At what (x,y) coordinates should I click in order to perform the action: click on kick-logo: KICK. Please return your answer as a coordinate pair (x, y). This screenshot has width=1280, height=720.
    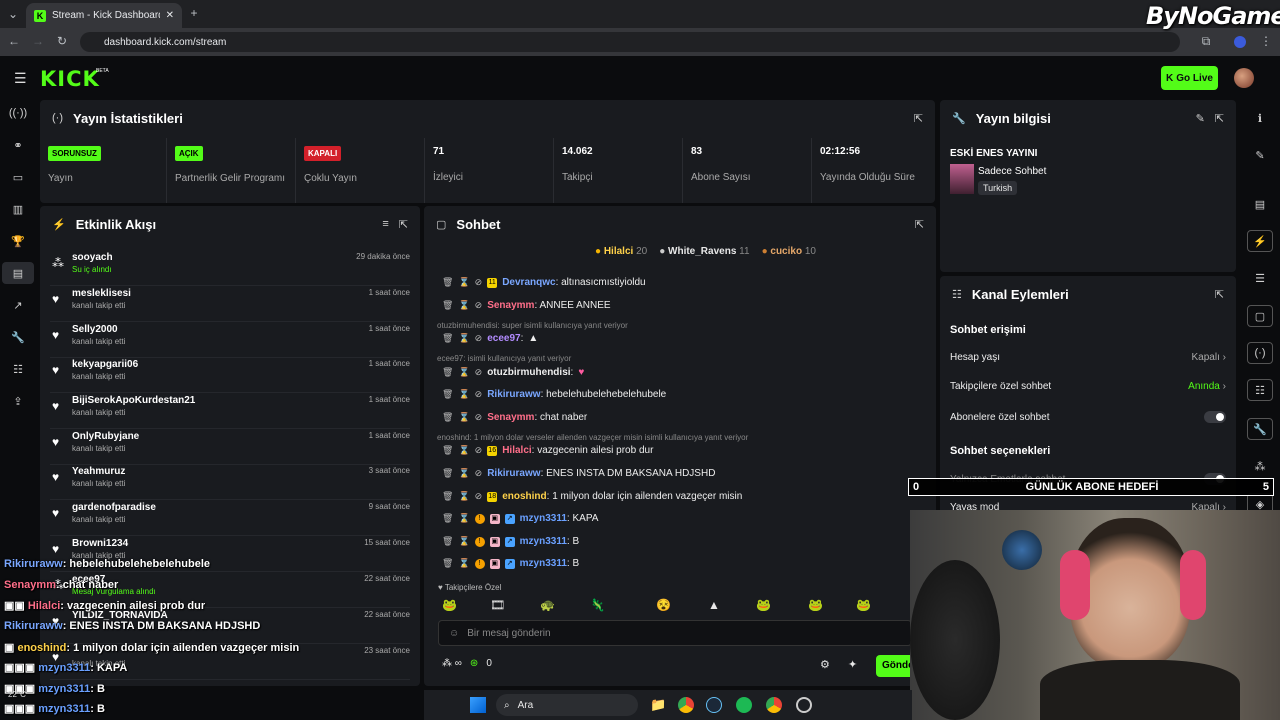
    Looking at the image, I should click on (70, 79).